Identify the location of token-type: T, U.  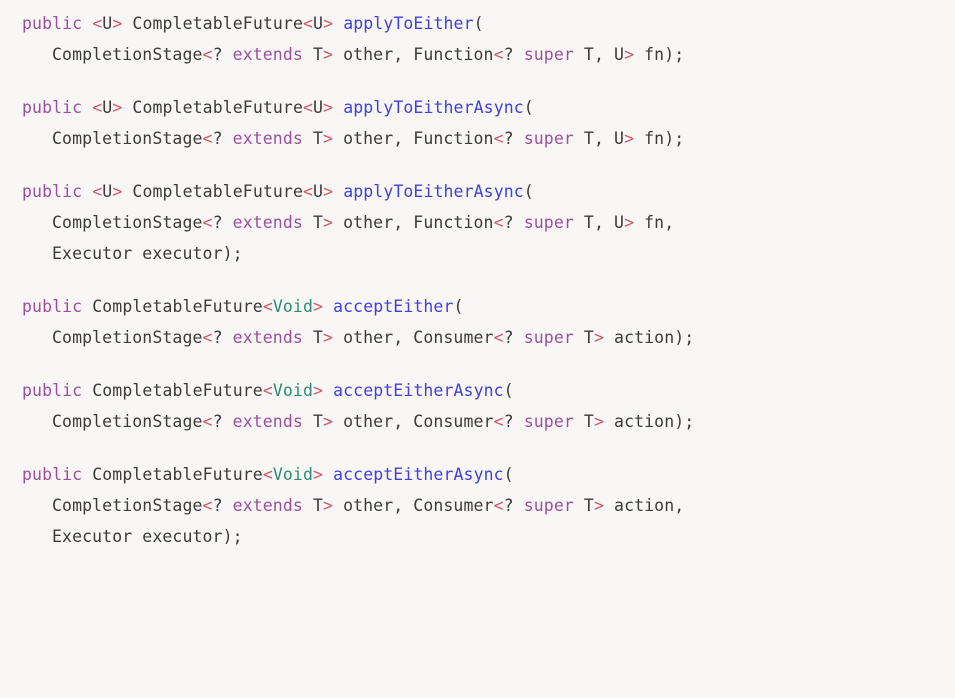
(599, 222).